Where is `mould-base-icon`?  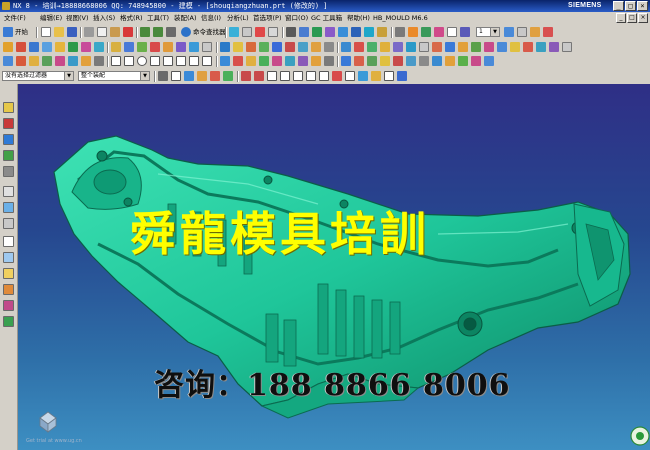 mould-base-icon is located at coordinates (554, 47).